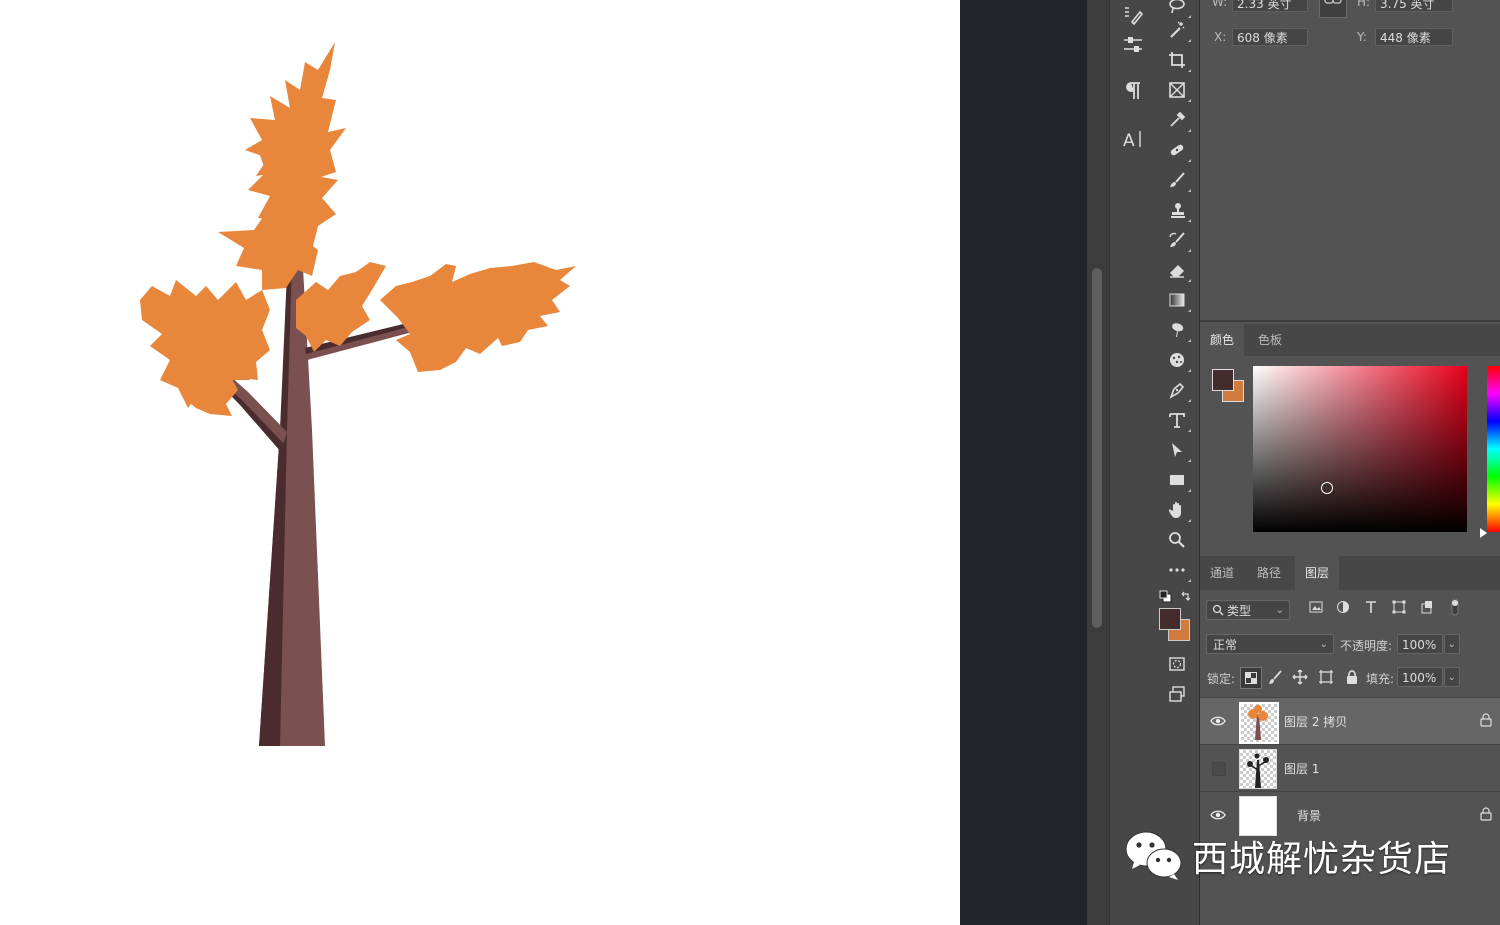 Image resolution: width=1500 pixels, height=925 pixels. Describe the element at coordinates (1177, 480) in the screenshot. I see `rectangle-icon` at that location.